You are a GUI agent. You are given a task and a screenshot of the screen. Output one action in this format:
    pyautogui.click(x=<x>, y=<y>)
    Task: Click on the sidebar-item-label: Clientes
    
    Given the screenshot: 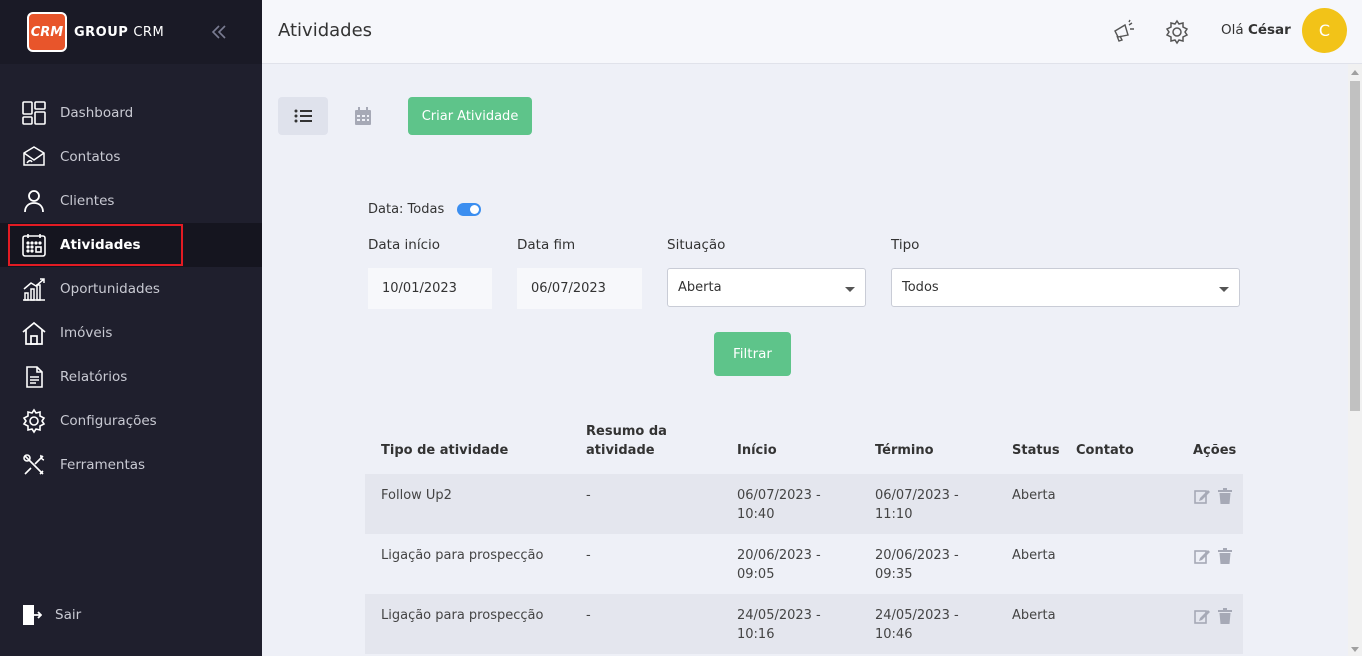 What is the action you would take?
    pyautogui.click(x=87, y=201)
    